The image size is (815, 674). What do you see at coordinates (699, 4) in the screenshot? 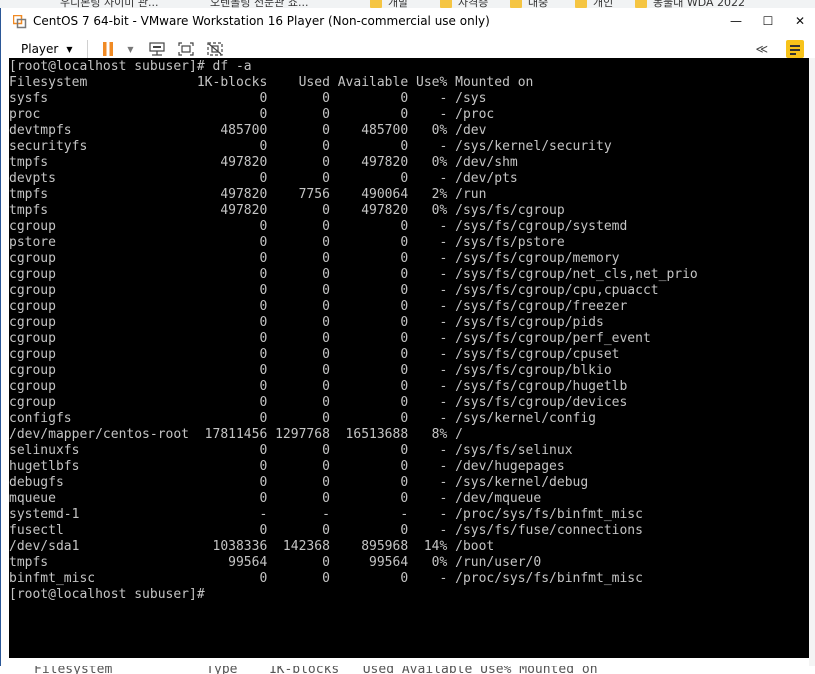
I see `bookmark-label: 동물대 WDA 2022` at bounding box center [699, 4].